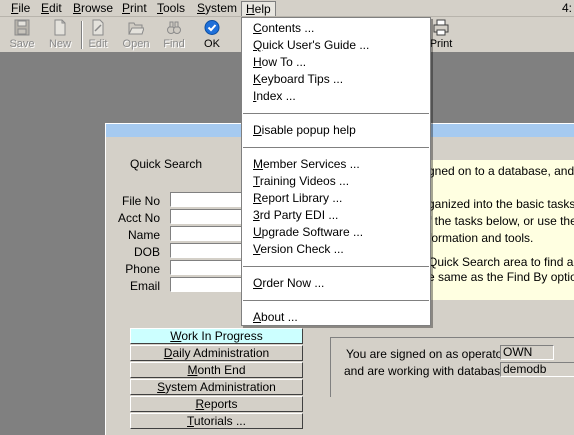 The image size is (574, 435). I want to click on help-disable-popup-item: Disable popup help, so click(304, 130).